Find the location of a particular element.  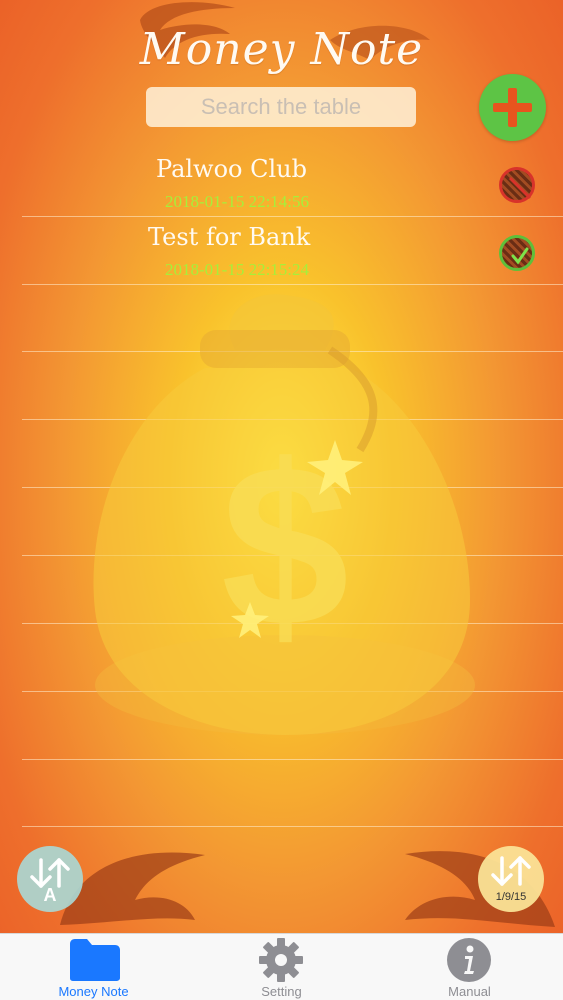

tab-setting: Setting is located at coordinates (281, 967).